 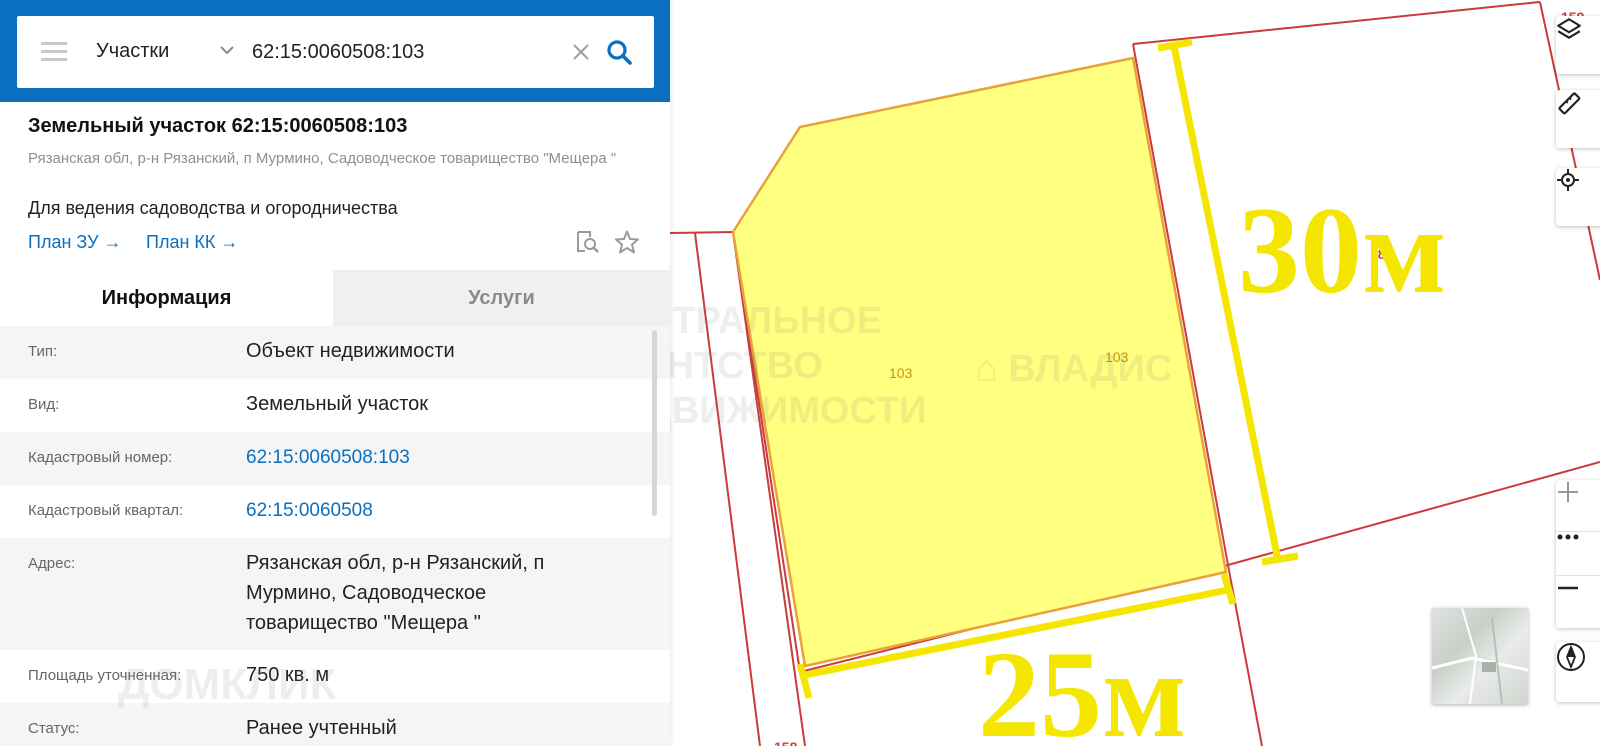 What do you see at coordinates (407, 52) in the screenshot?
I see `search-input` at bounding box center [407, 52].